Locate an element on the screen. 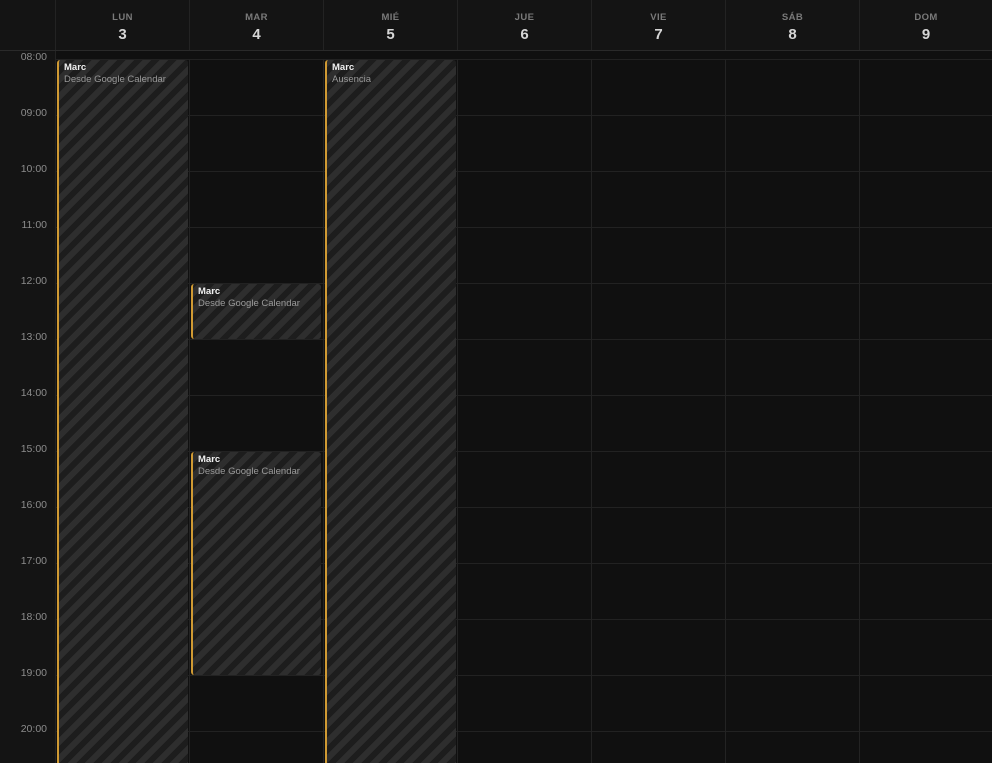 The width and height of the screenshot is (992, 763). day-name: MIÉ is located at coordinates (390, 17).